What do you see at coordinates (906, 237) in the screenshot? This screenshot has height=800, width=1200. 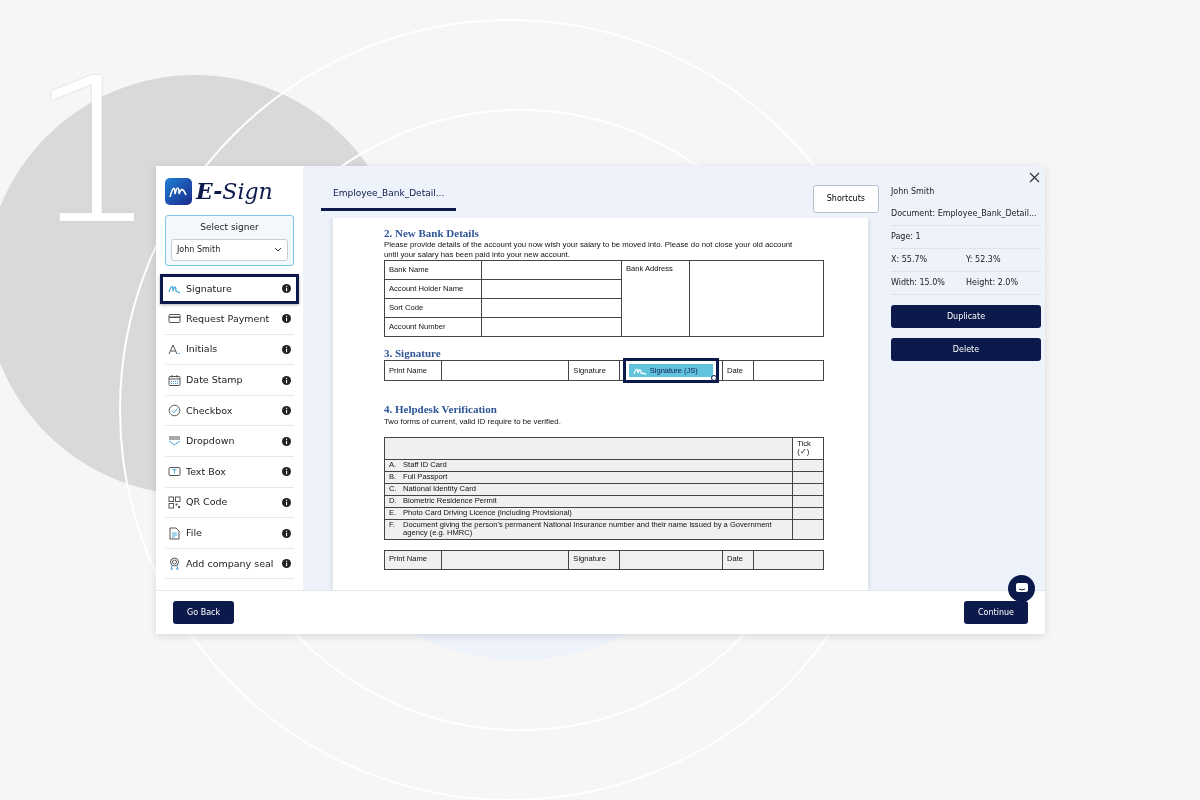 I see `detail-text: Page: 1` at bounding box center [906, 237].